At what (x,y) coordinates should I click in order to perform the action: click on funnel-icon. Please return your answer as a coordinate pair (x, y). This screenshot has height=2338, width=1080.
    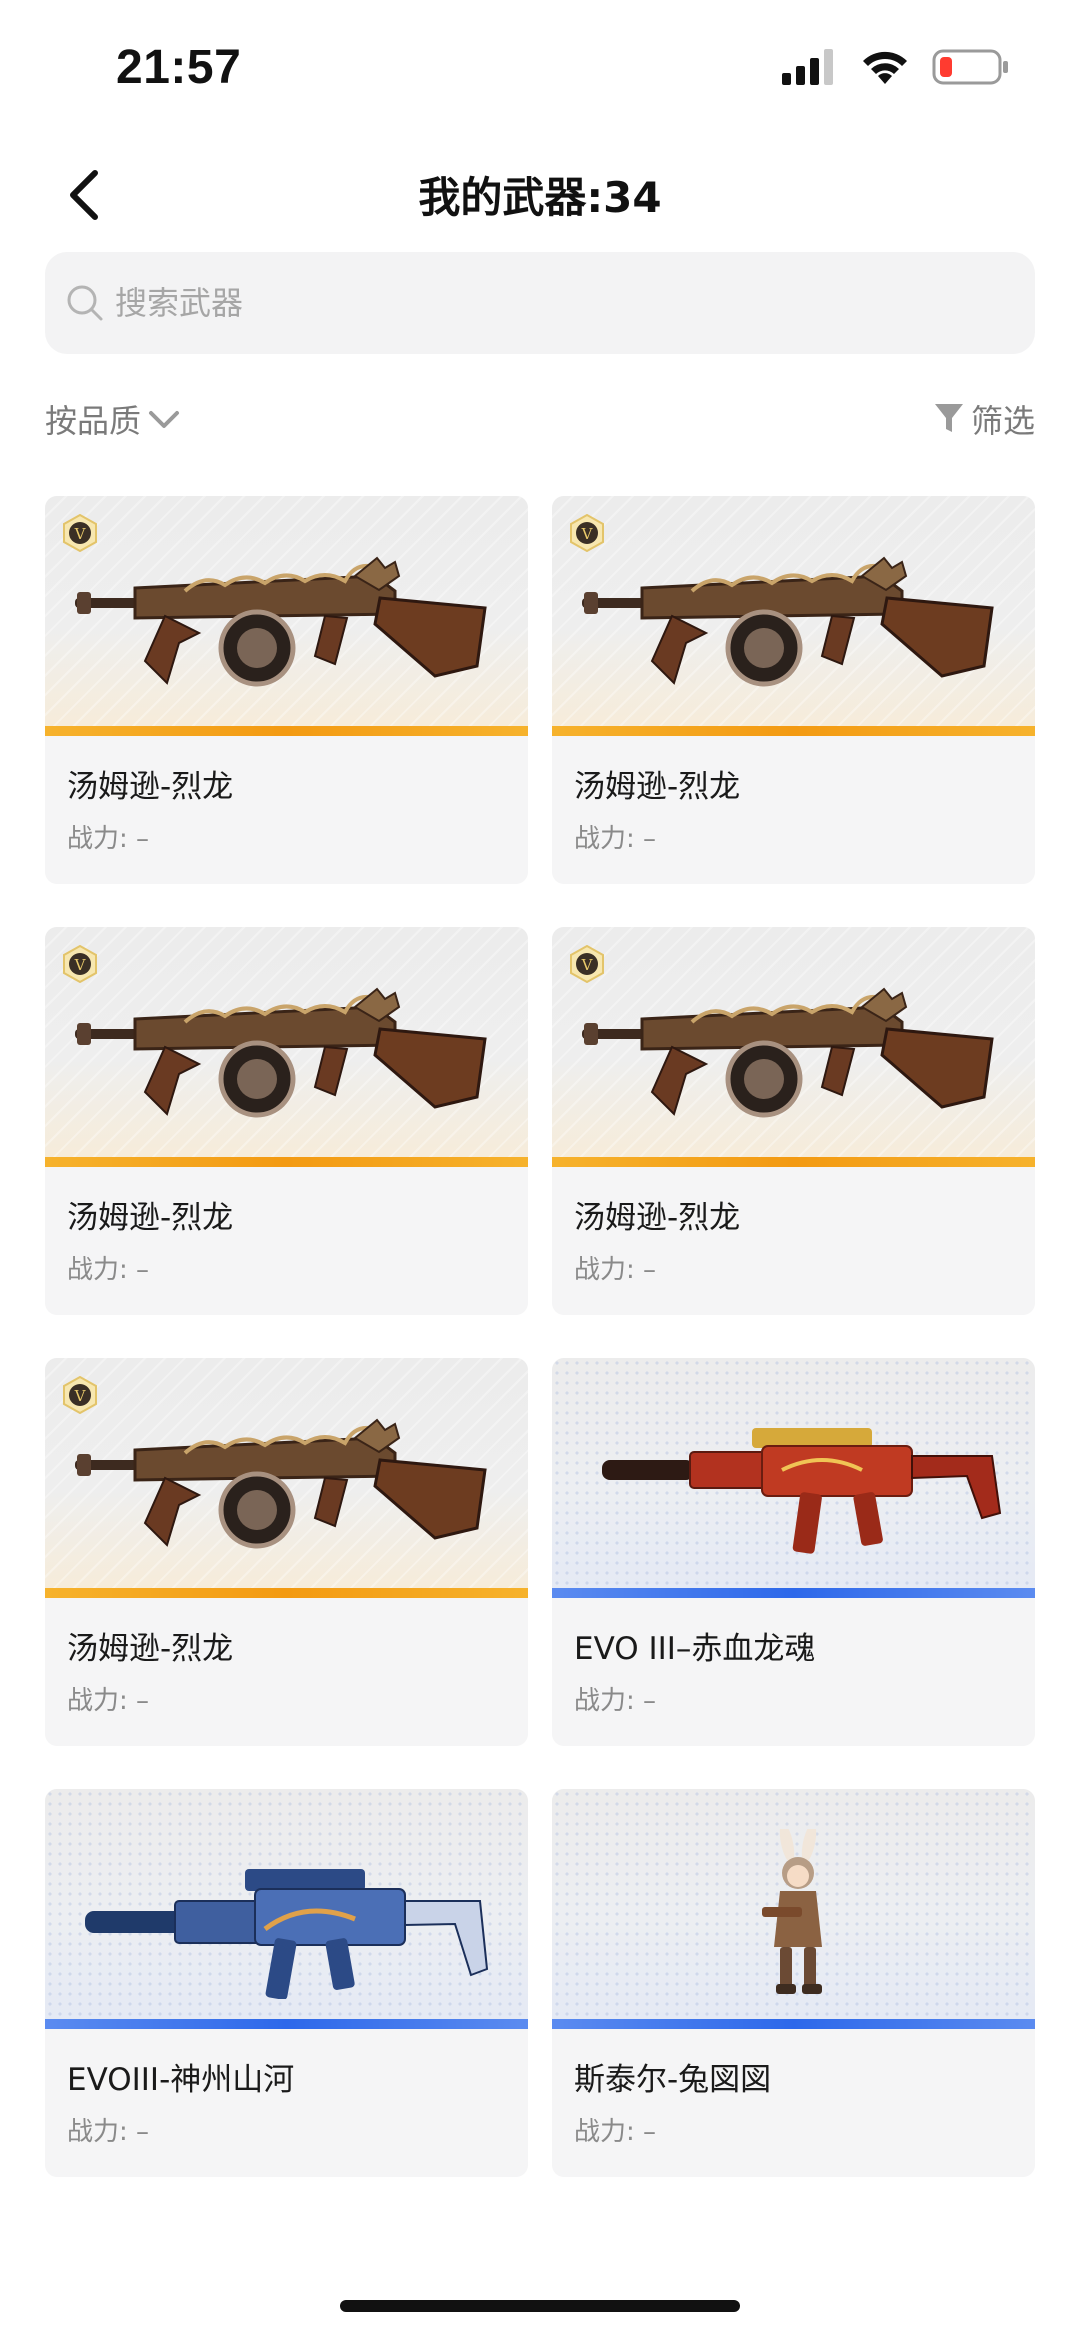
    Looking at the image, I should click on (948, 418).